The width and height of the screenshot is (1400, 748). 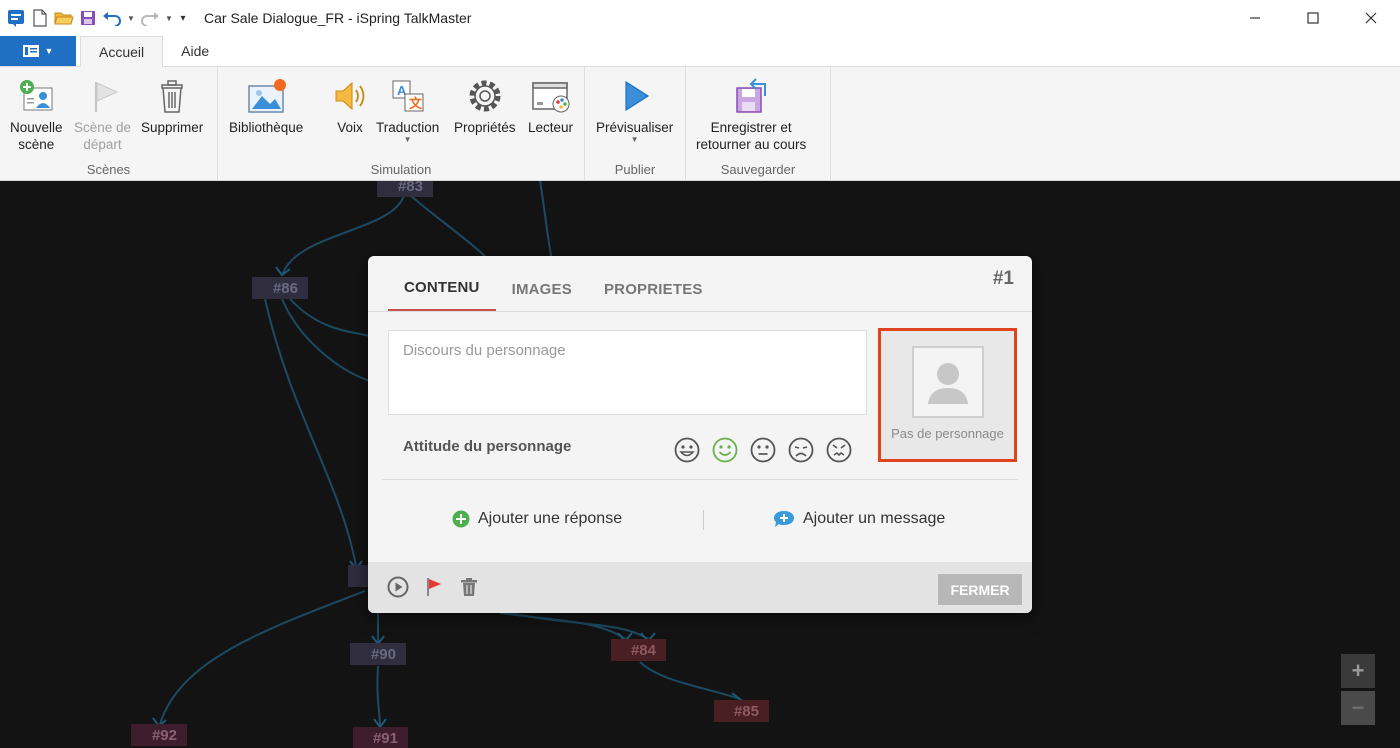 What do you see at coordinates (763, 450) in the screenshot?
I see `neutral-emotion-icon` at bounding box center [763, 450].